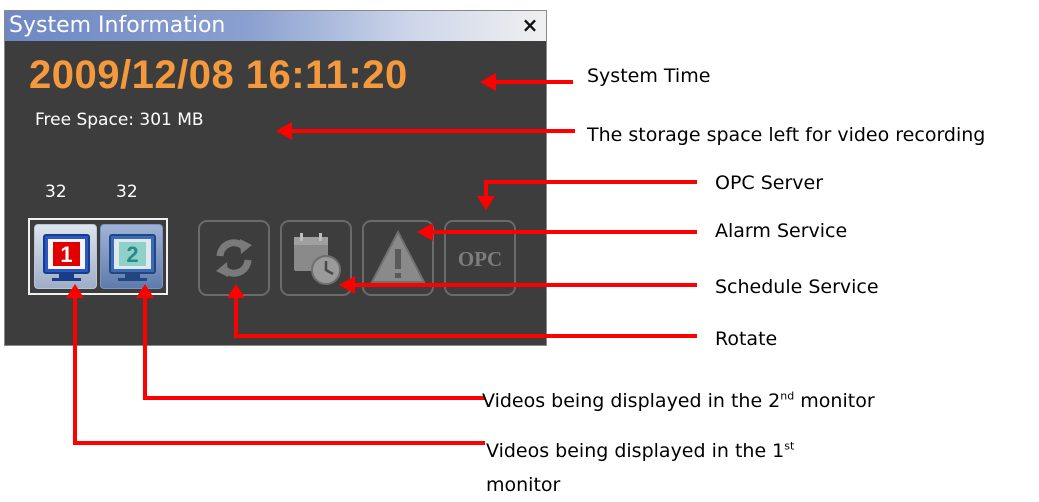 Image resolution: width=1039 pixels, height=502 pixels. What do you see at coordinates (834, 401) in the screenshot?
I see `label-monitor-2-suffix: monitor` at bounding box center [834, 401].